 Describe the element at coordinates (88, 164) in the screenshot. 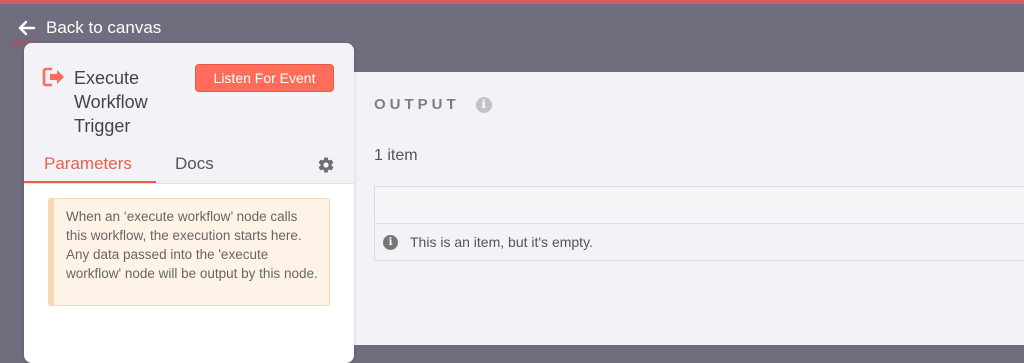

I see `tab-parameters: Parameters` at that location.